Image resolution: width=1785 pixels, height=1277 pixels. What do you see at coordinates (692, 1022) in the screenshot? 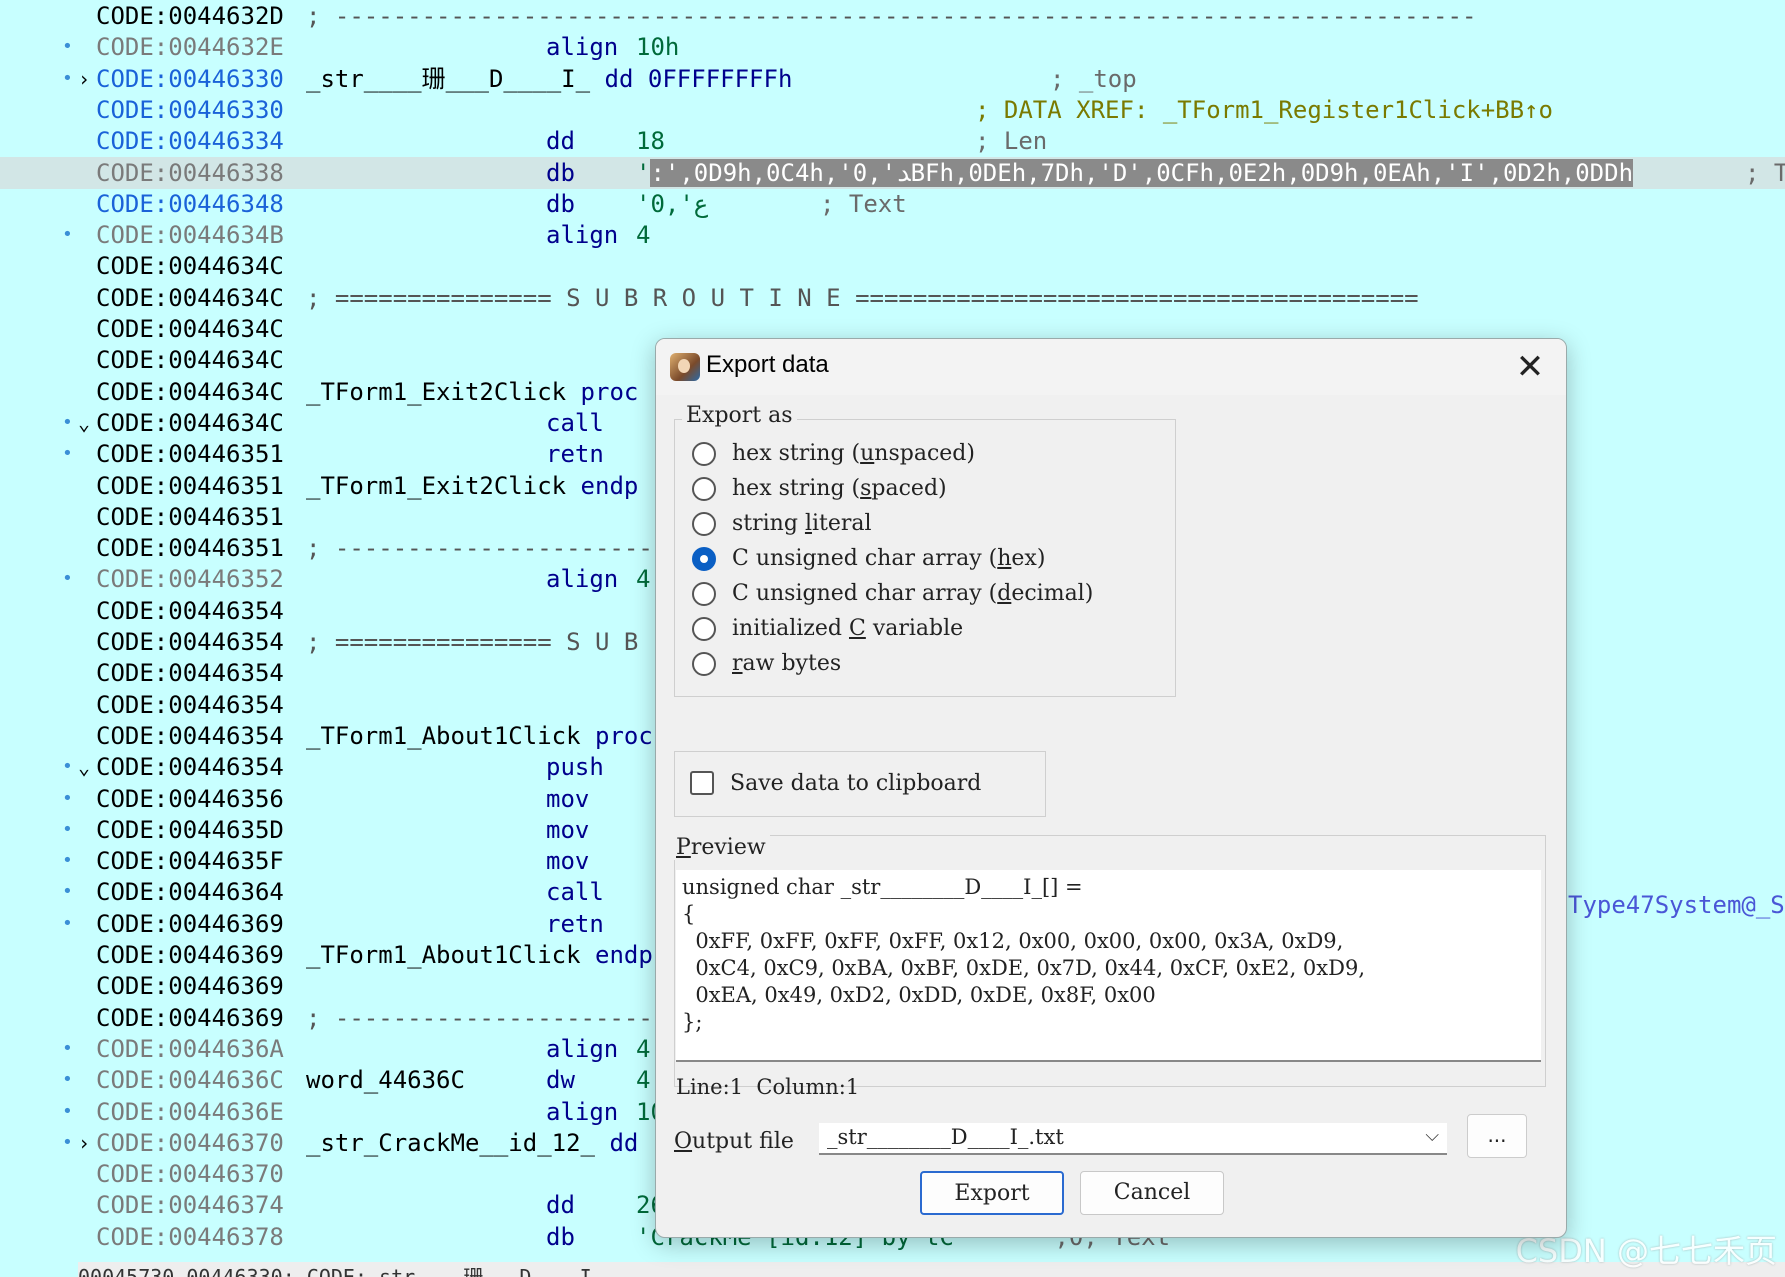
I see `preview-line: };` at bounding box center [692, 1022].